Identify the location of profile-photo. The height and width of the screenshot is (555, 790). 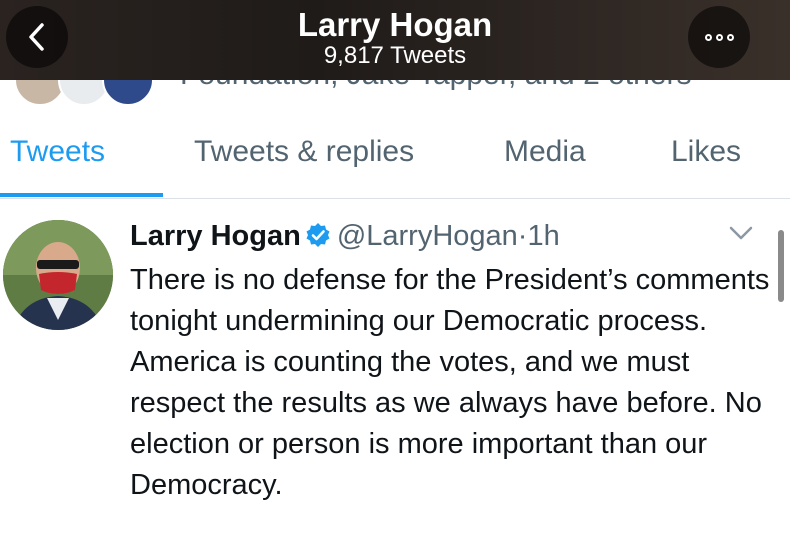
(58, 275).